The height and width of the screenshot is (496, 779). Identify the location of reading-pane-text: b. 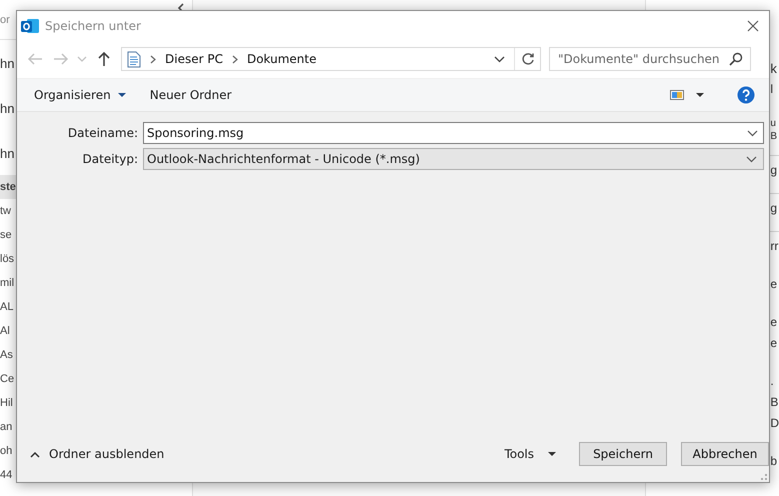
(774, 461).